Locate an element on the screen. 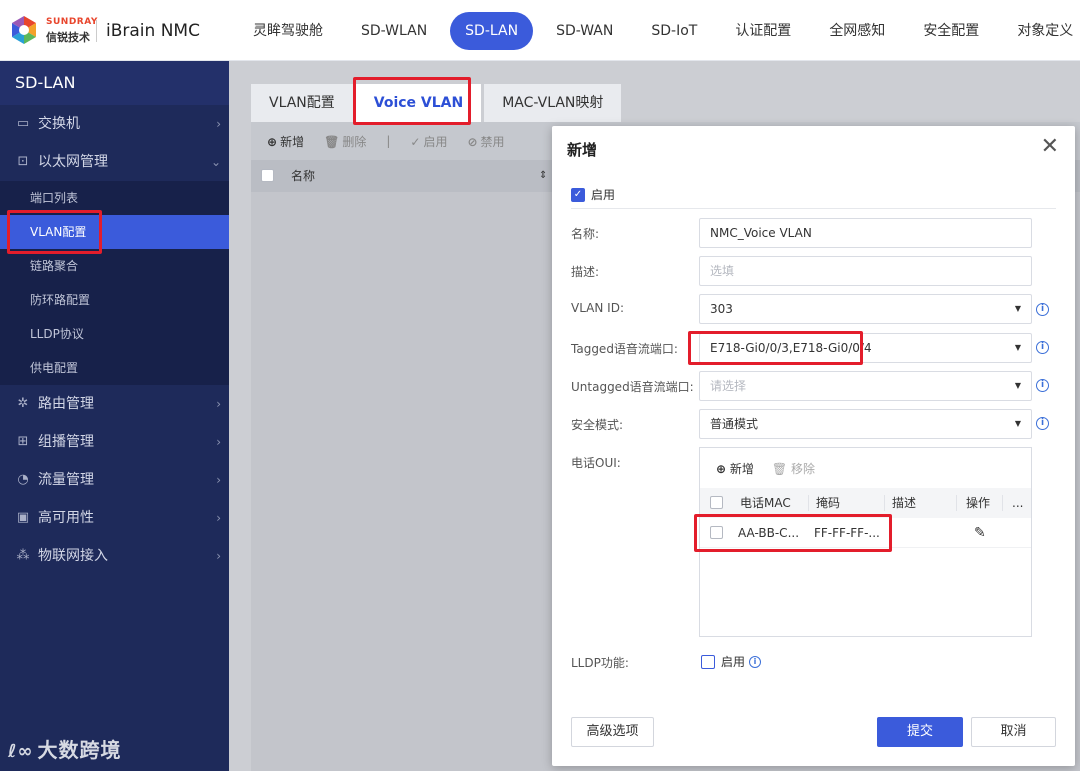 Image resolution: width=1080 pixels, height=771 pixels. description-label: 描述: is located at coordinates (585, 272).